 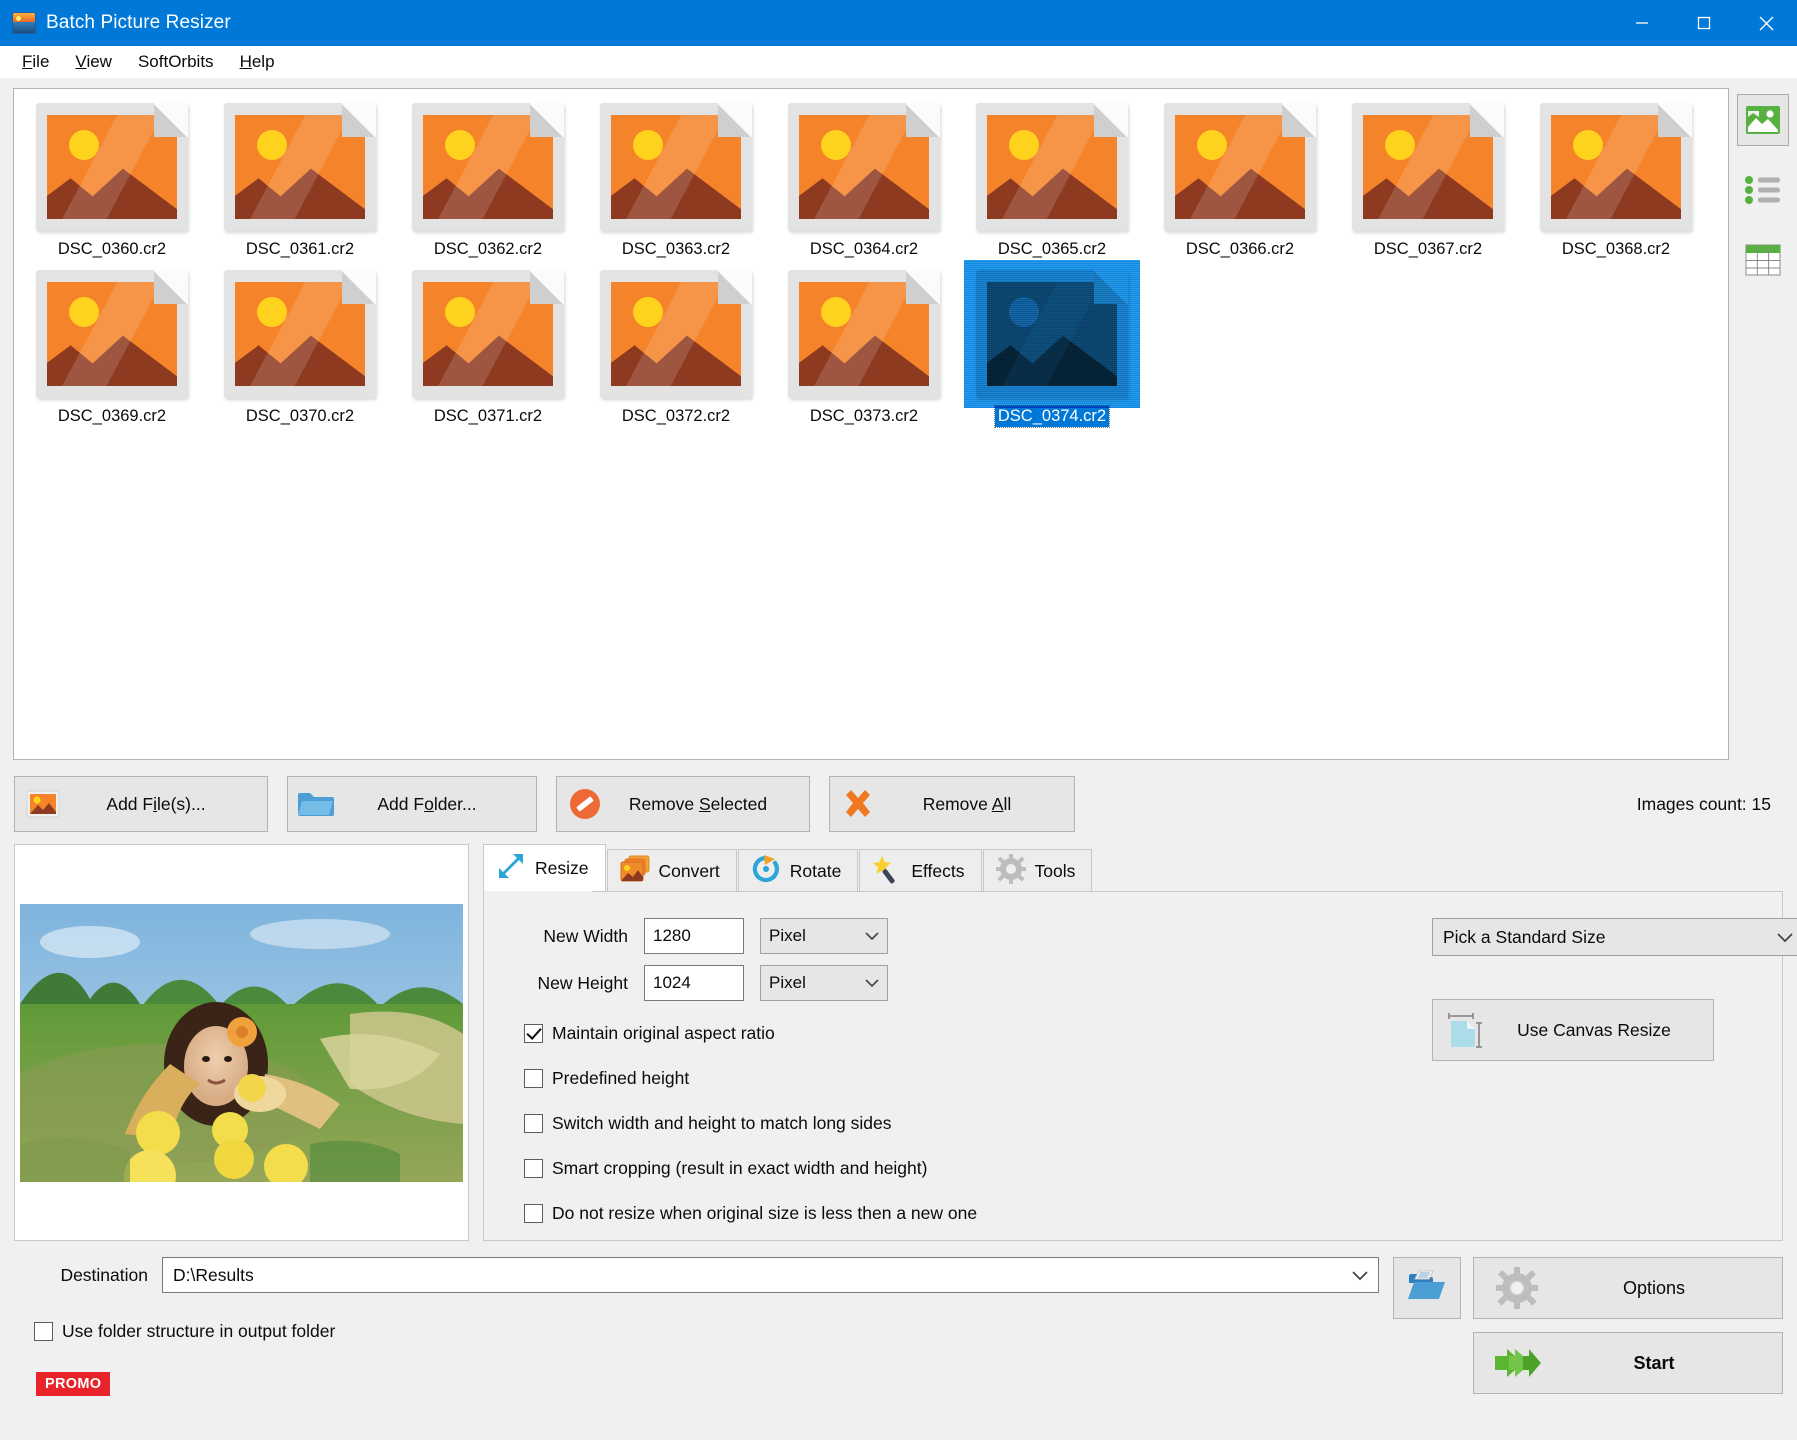 What do you see at coordinates (1133, 868) in the screenshot?
I see `tab-strip: Resize Convert Rotate Effects Tools` at bounding box center [1133, 868].